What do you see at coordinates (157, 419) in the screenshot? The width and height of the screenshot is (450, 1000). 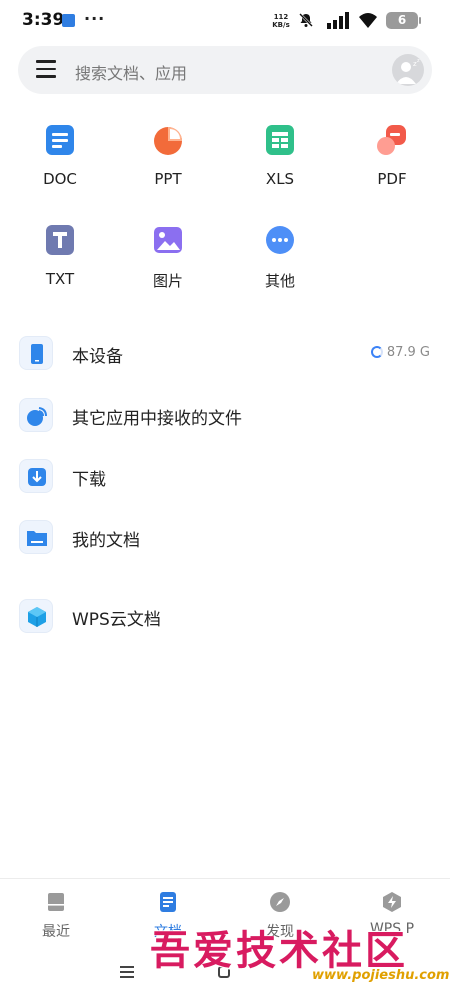 I see `list-item-label: 其它应用中接收的文件` at bounding box center [157, 419].